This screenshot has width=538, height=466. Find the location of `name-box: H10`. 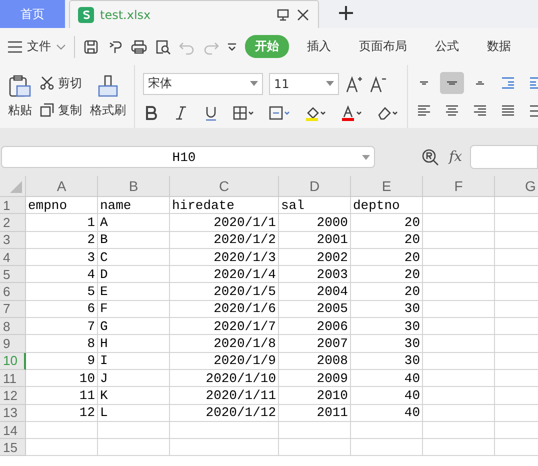

name-box: H10 is located at coordinates (188, 157).